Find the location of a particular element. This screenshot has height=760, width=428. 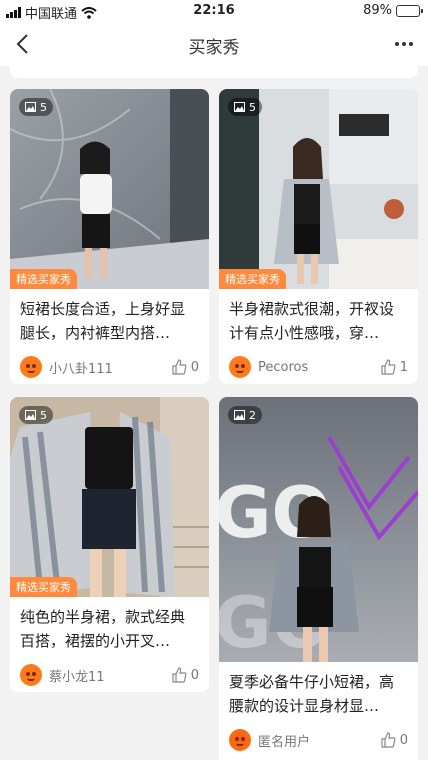

previous-card-bottom is located at coordinates (214, 72).